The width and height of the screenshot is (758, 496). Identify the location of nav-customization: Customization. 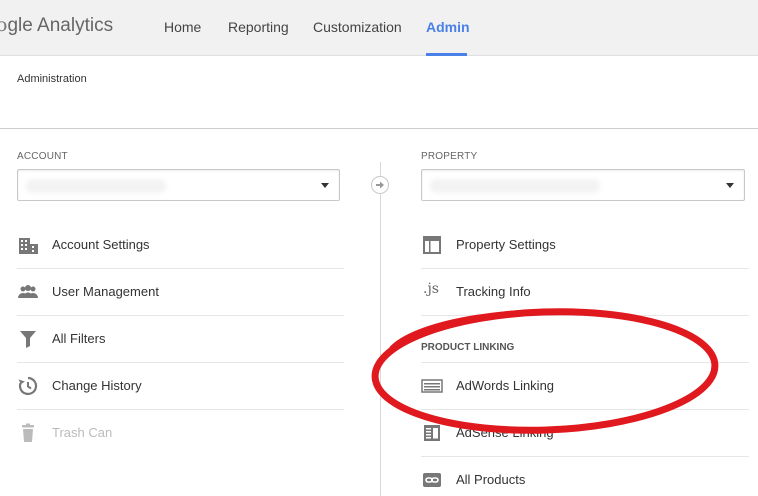
(357, 27).